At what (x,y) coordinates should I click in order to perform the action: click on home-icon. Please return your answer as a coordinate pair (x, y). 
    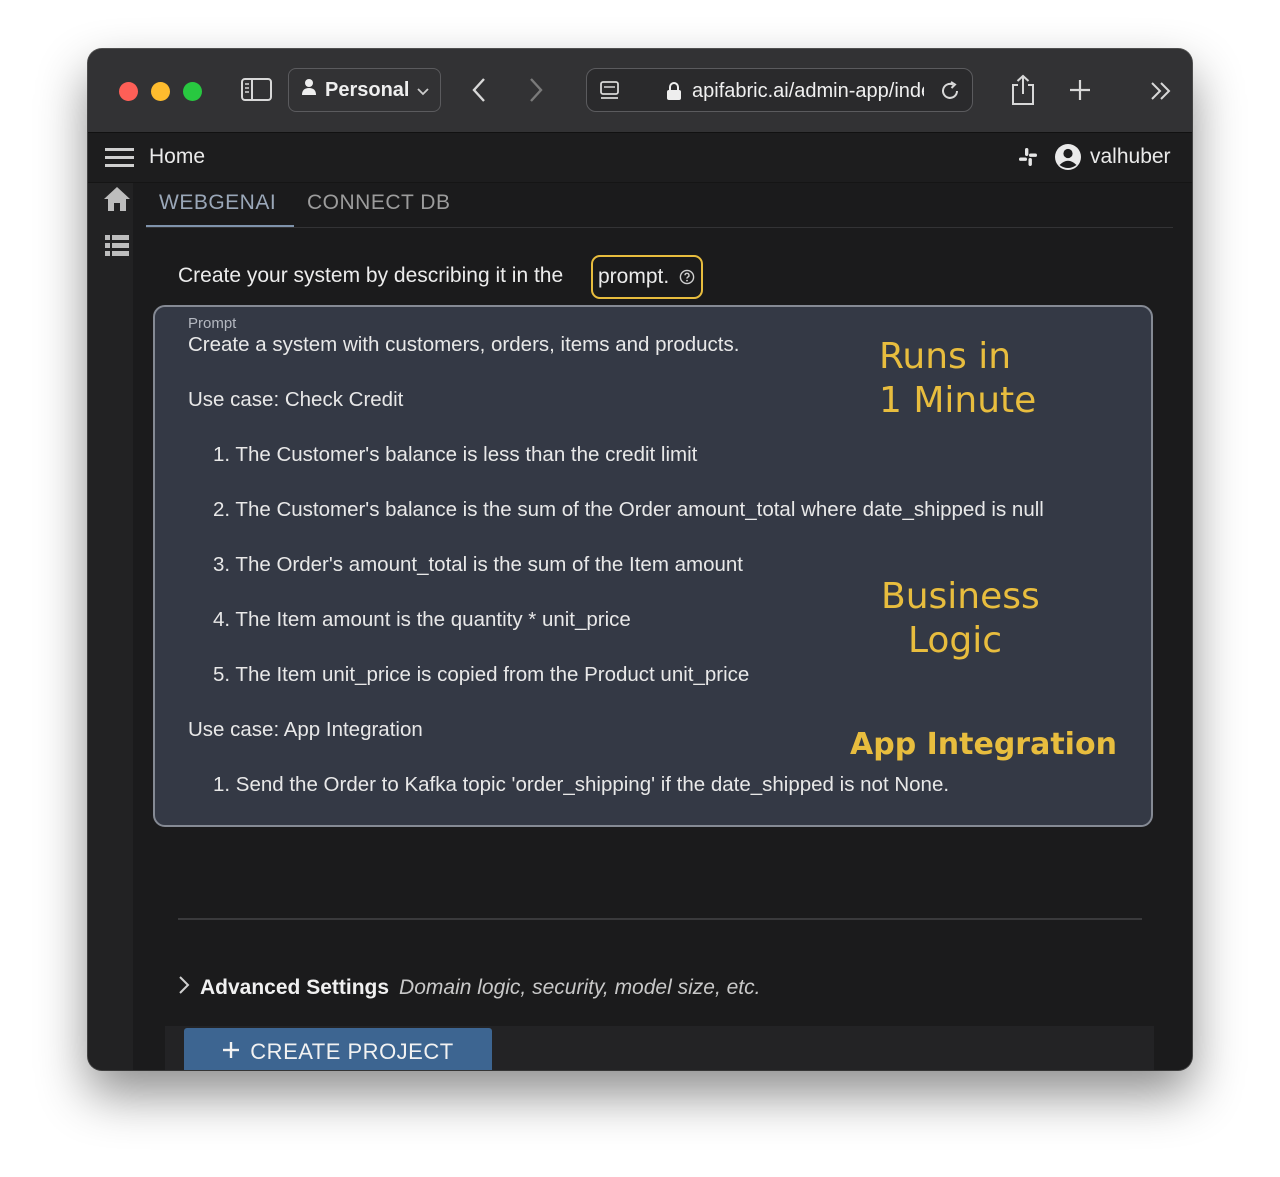
    Looking at the image, I should click on (117, 201).